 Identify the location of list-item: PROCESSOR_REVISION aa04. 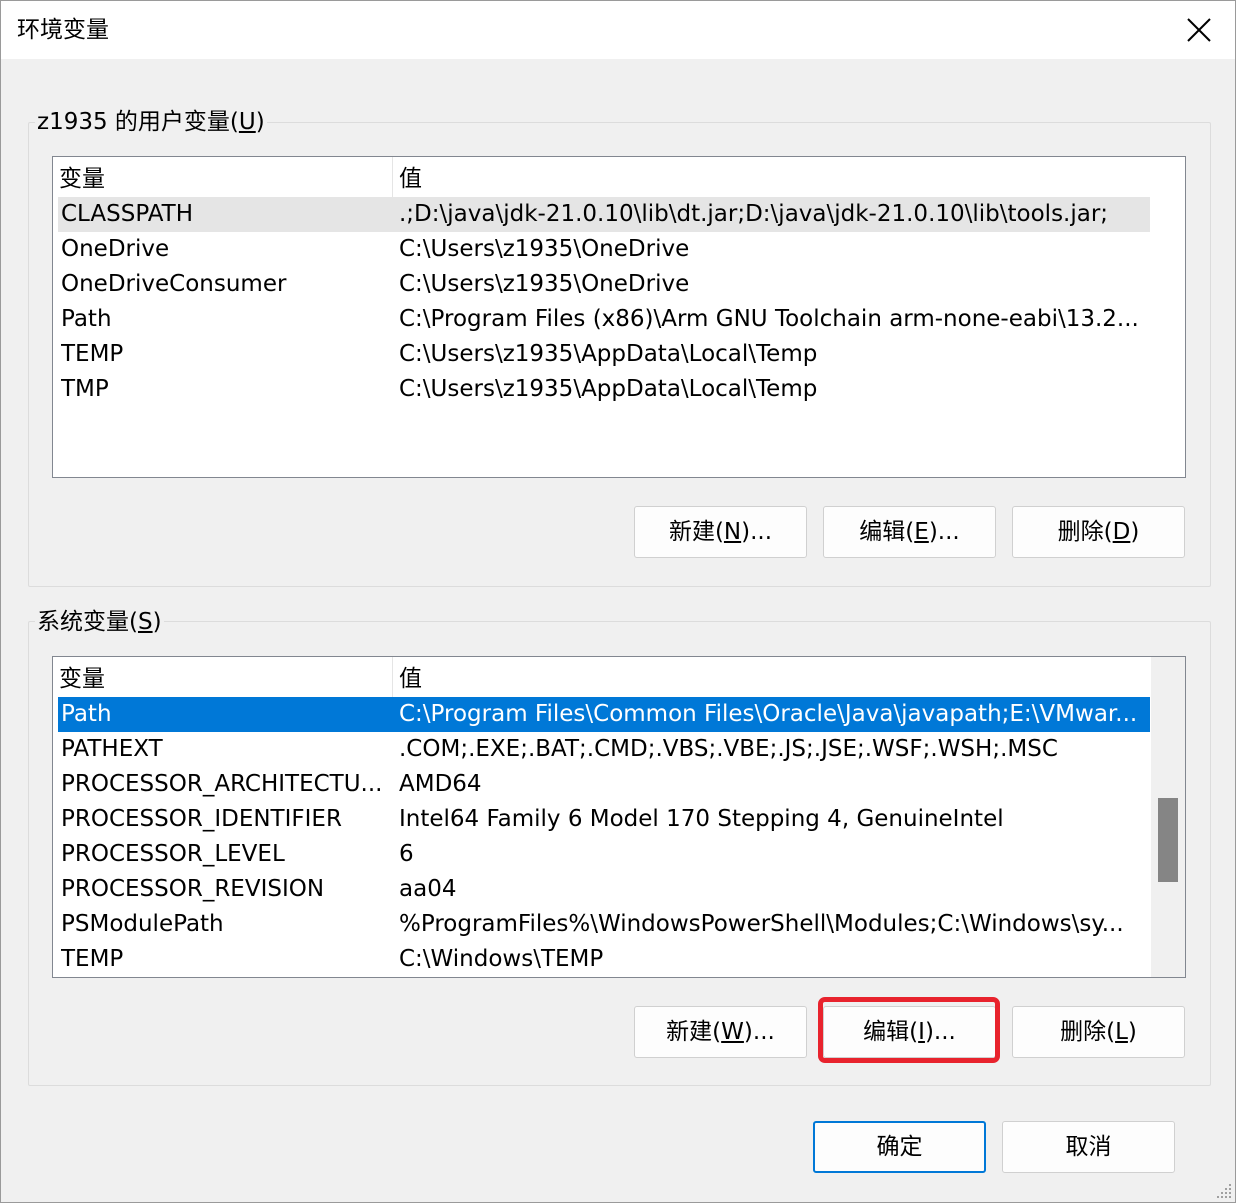
(604, 889).